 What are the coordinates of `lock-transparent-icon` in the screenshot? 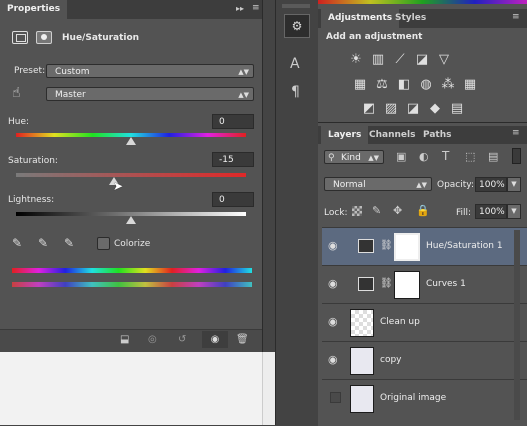 It's located at (357, 211).